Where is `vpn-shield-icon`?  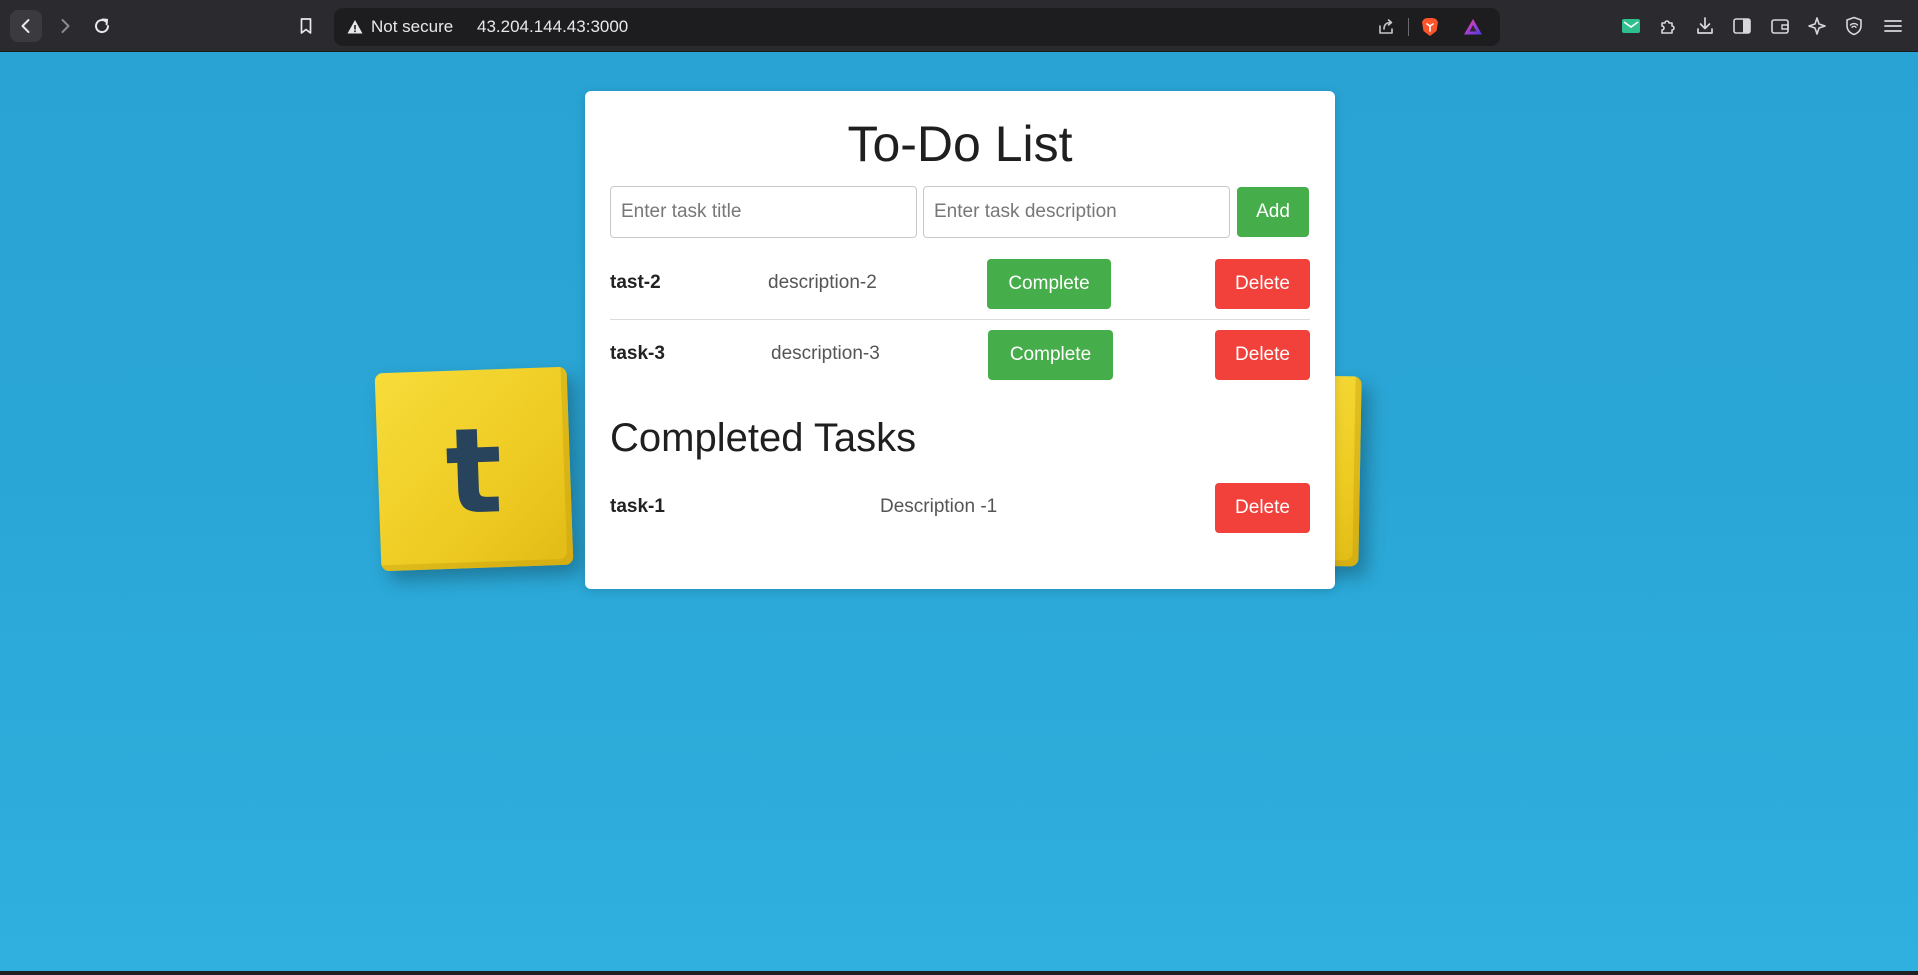 vpn-shield-icon is located at coordinates (1854, 26).